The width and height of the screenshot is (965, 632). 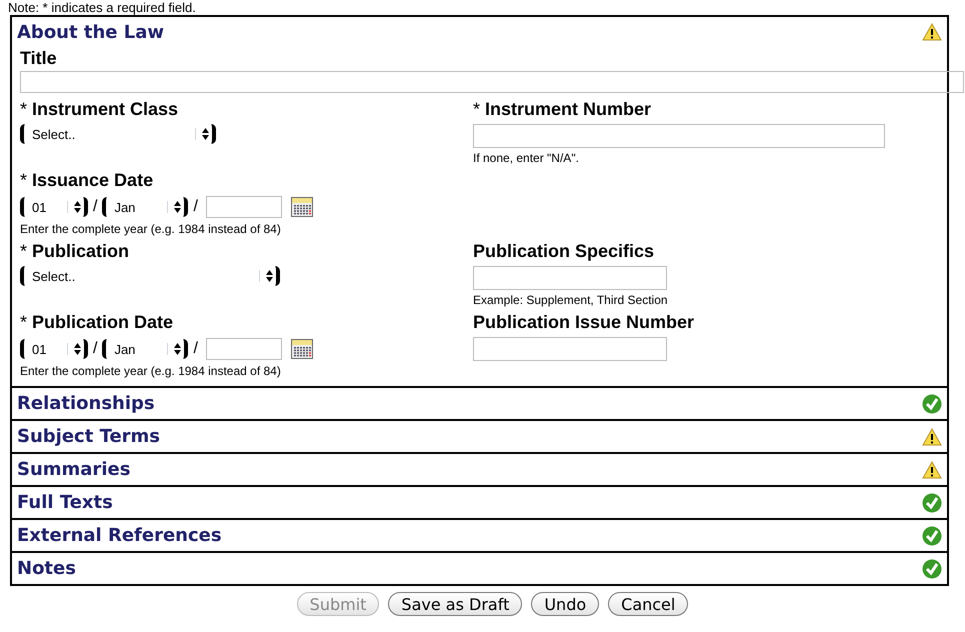 I want to click on hint-text: Example: Supplement, Third Section, so click(x=571, y=300).